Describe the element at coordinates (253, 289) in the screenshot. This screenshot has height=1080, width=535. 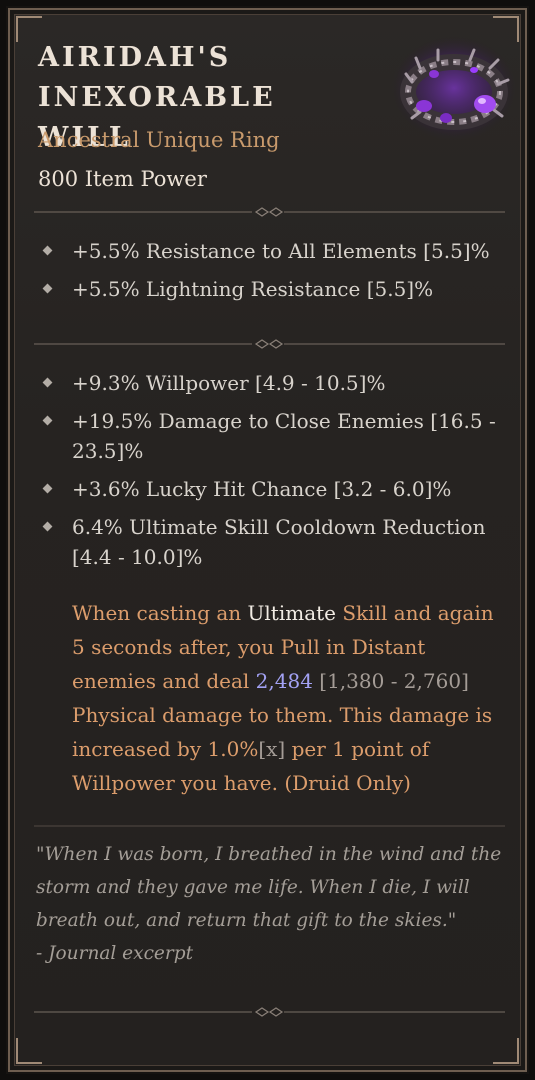
I see `affix-text: +5.5% Lightning Resistance [5.5]%` at that location.